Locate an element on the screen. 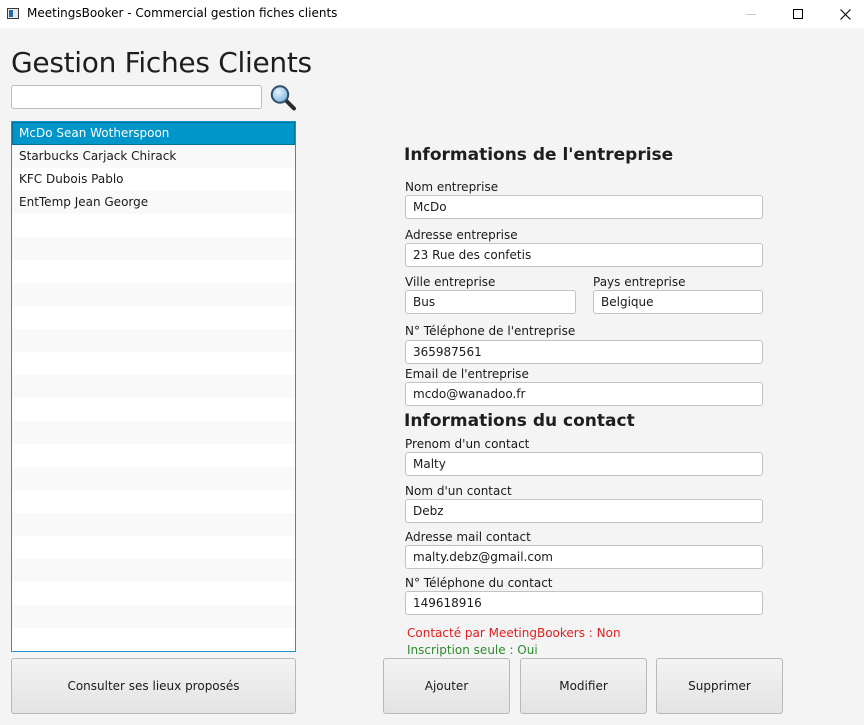 This screenshot has width=864, height=725. company-address-field is located at coordinates (584, 255).